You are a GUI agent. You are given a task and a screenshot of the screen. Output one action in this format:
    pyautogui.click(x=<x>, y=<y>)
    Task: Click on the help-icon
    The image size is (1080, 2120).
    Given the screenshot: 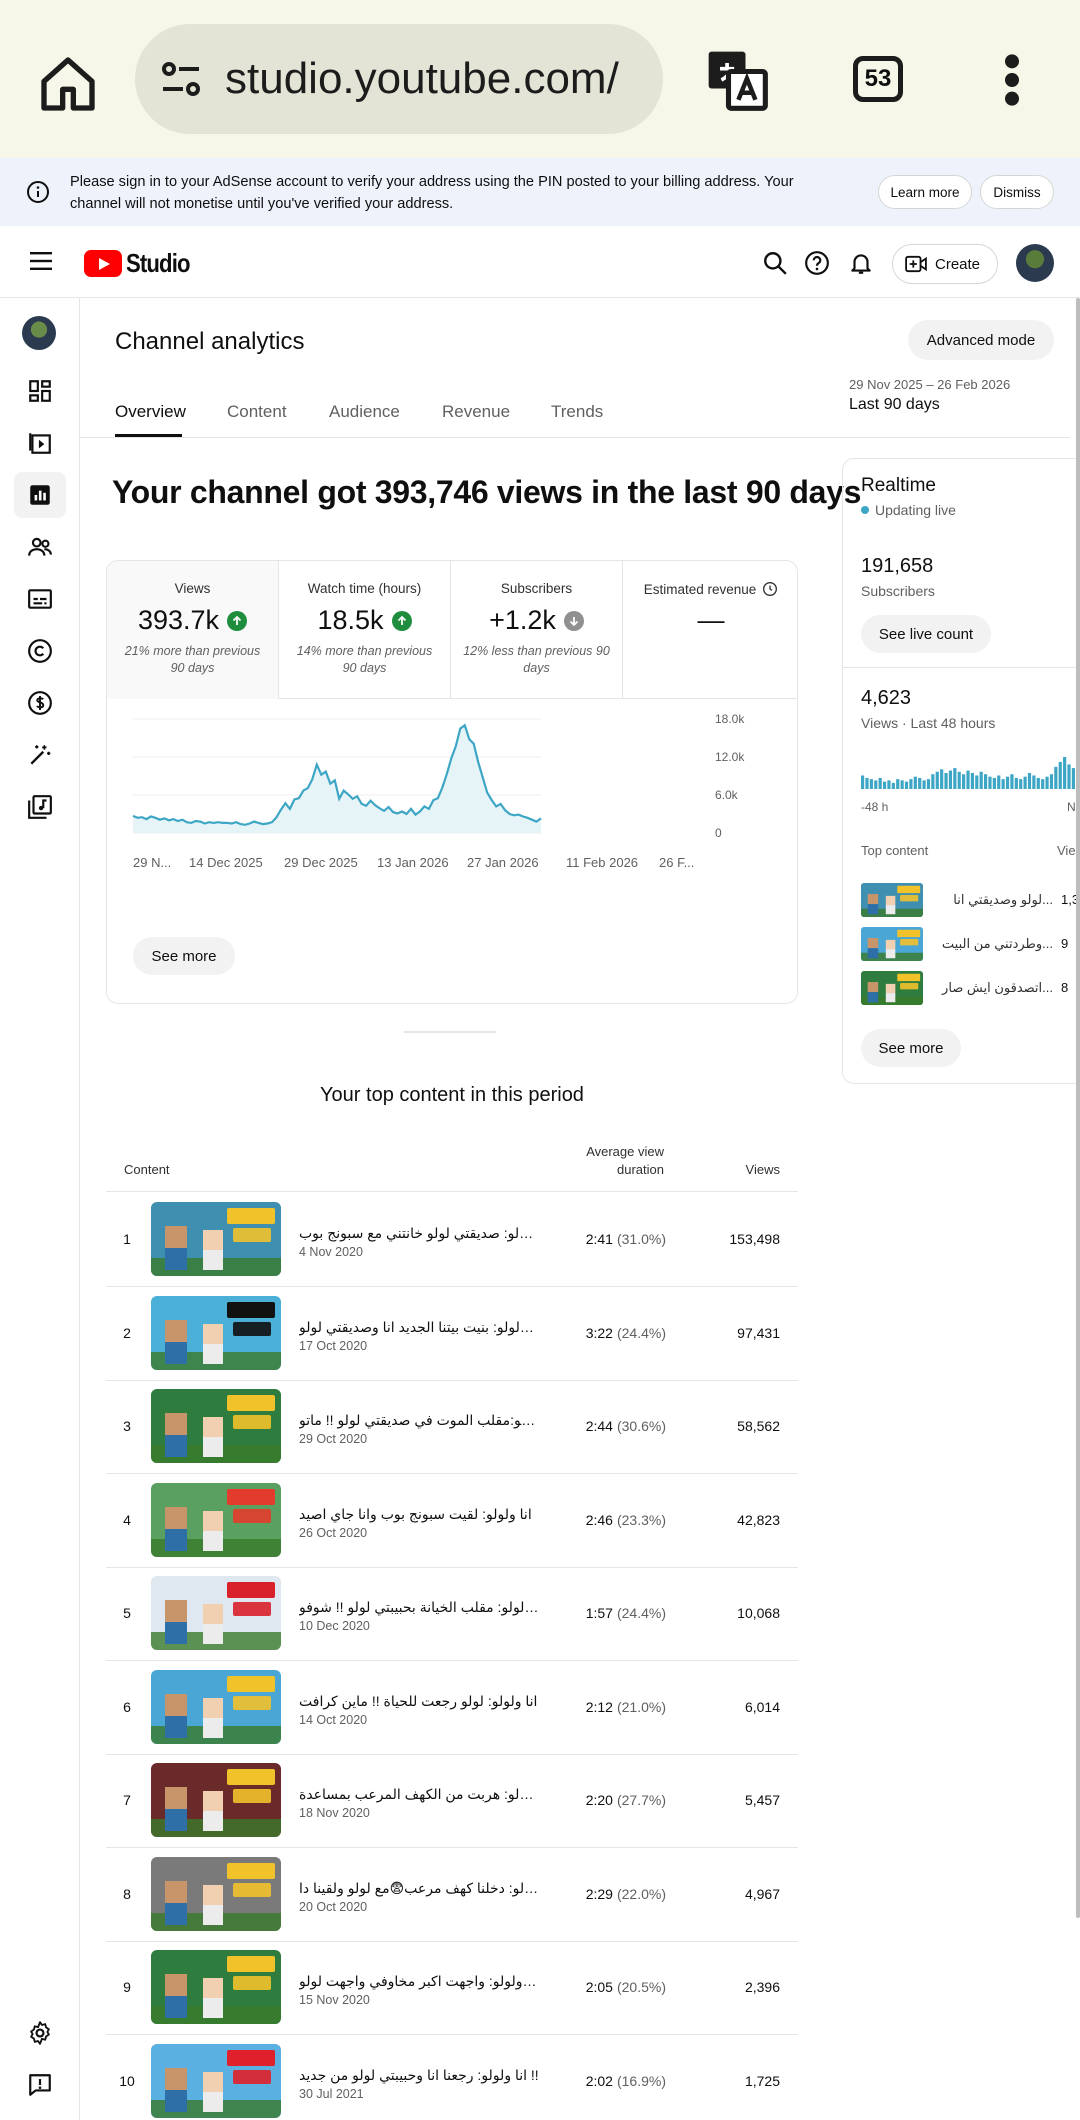 What is the action you would take?
    pyautogui.click(x=817, y=263)
    